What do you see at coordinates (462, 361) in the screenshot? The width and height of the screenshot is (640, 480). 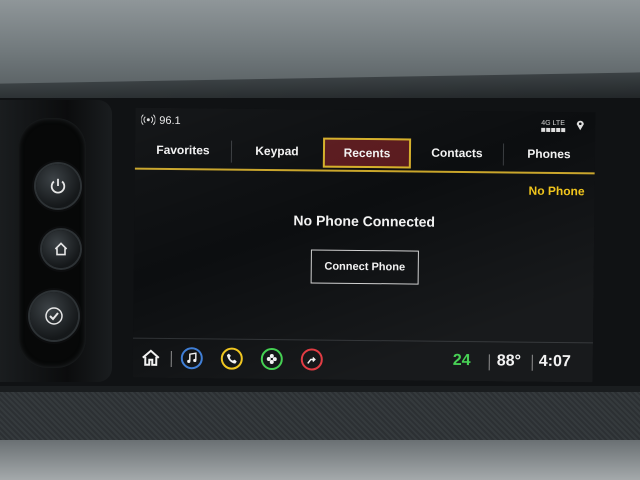 I see `climate-value: 24` at bounding box center [462, 361].